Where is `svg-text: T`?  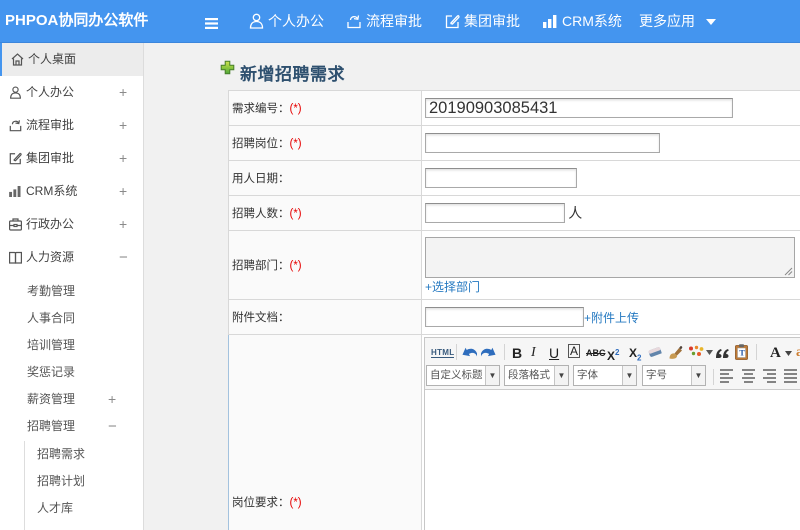 svg-text: T is located at coordinates (742, 353).